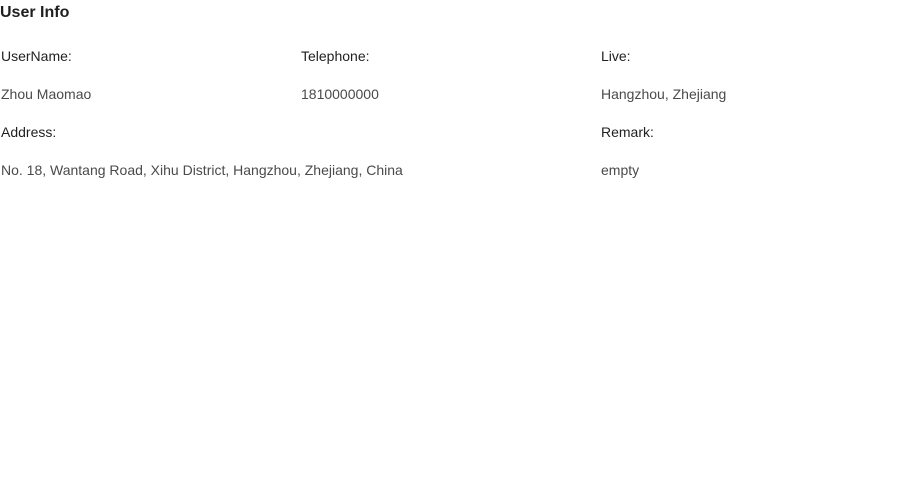  Describe the element at coordinates (627, 132) in the screenshot. I see `remark-label: Remark:` at that location.